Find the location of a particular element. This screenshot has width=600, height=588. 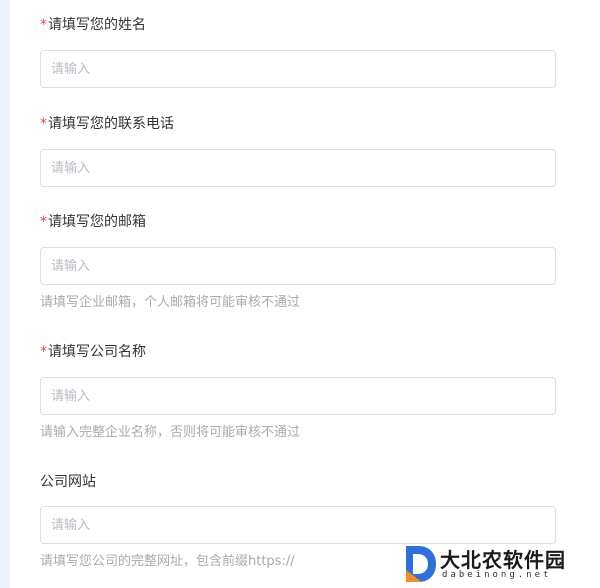

phone-field-group: *请填写您的联系电话 is located at coordinates (298, 150).